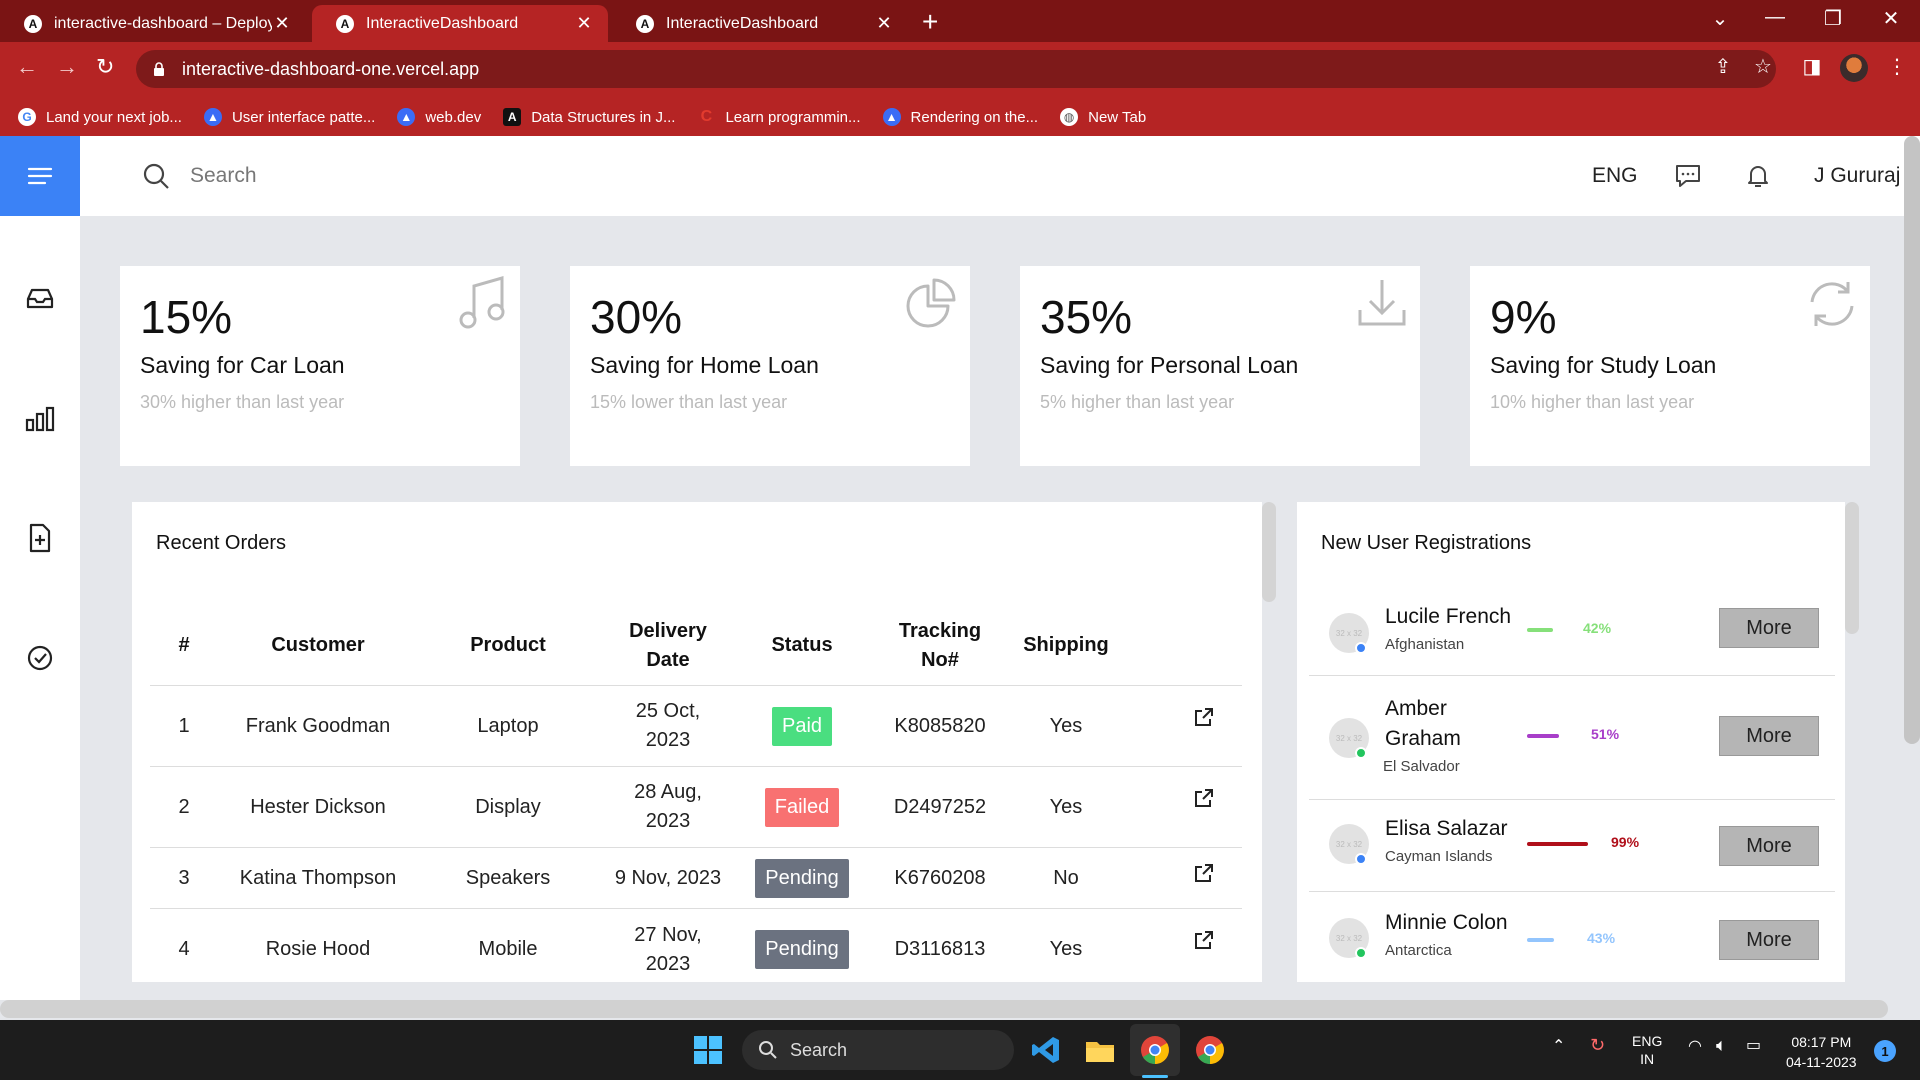  I want to click on search-icon, so click(156, 176).